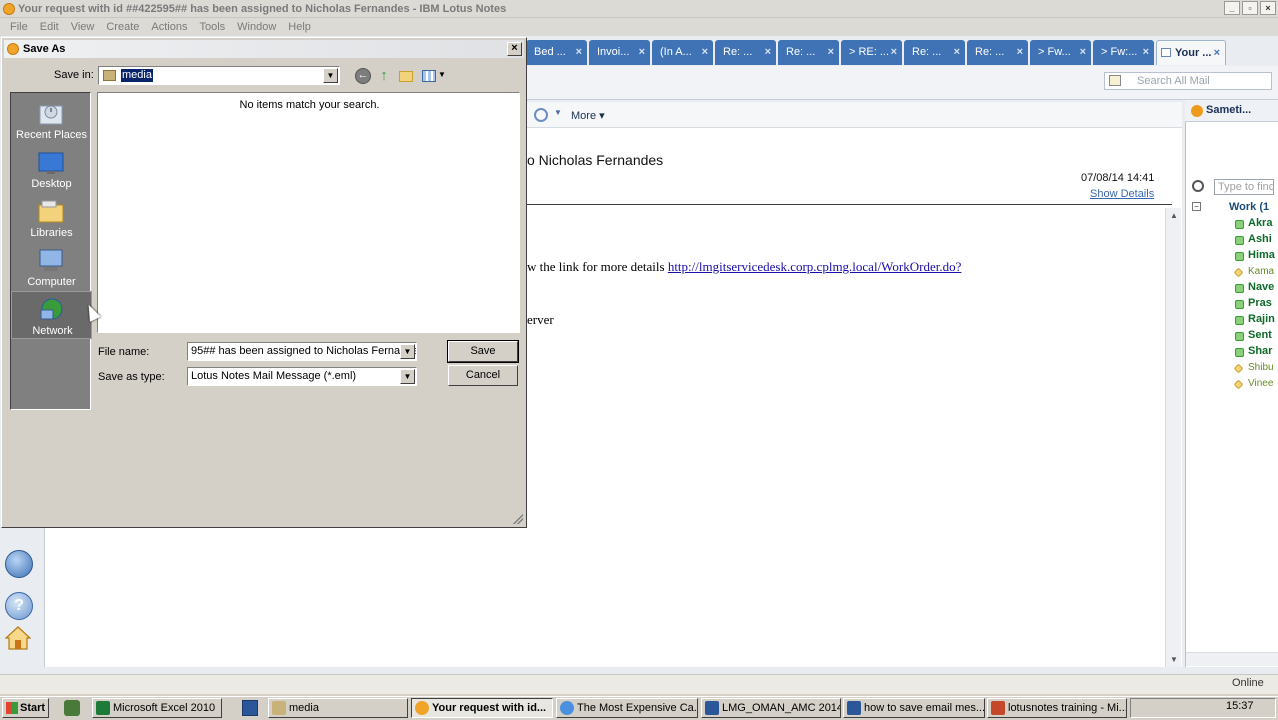  Describe the element at coordinates (1263, 383) in the screenshot. I see `contact-item: Vinee` at that location.